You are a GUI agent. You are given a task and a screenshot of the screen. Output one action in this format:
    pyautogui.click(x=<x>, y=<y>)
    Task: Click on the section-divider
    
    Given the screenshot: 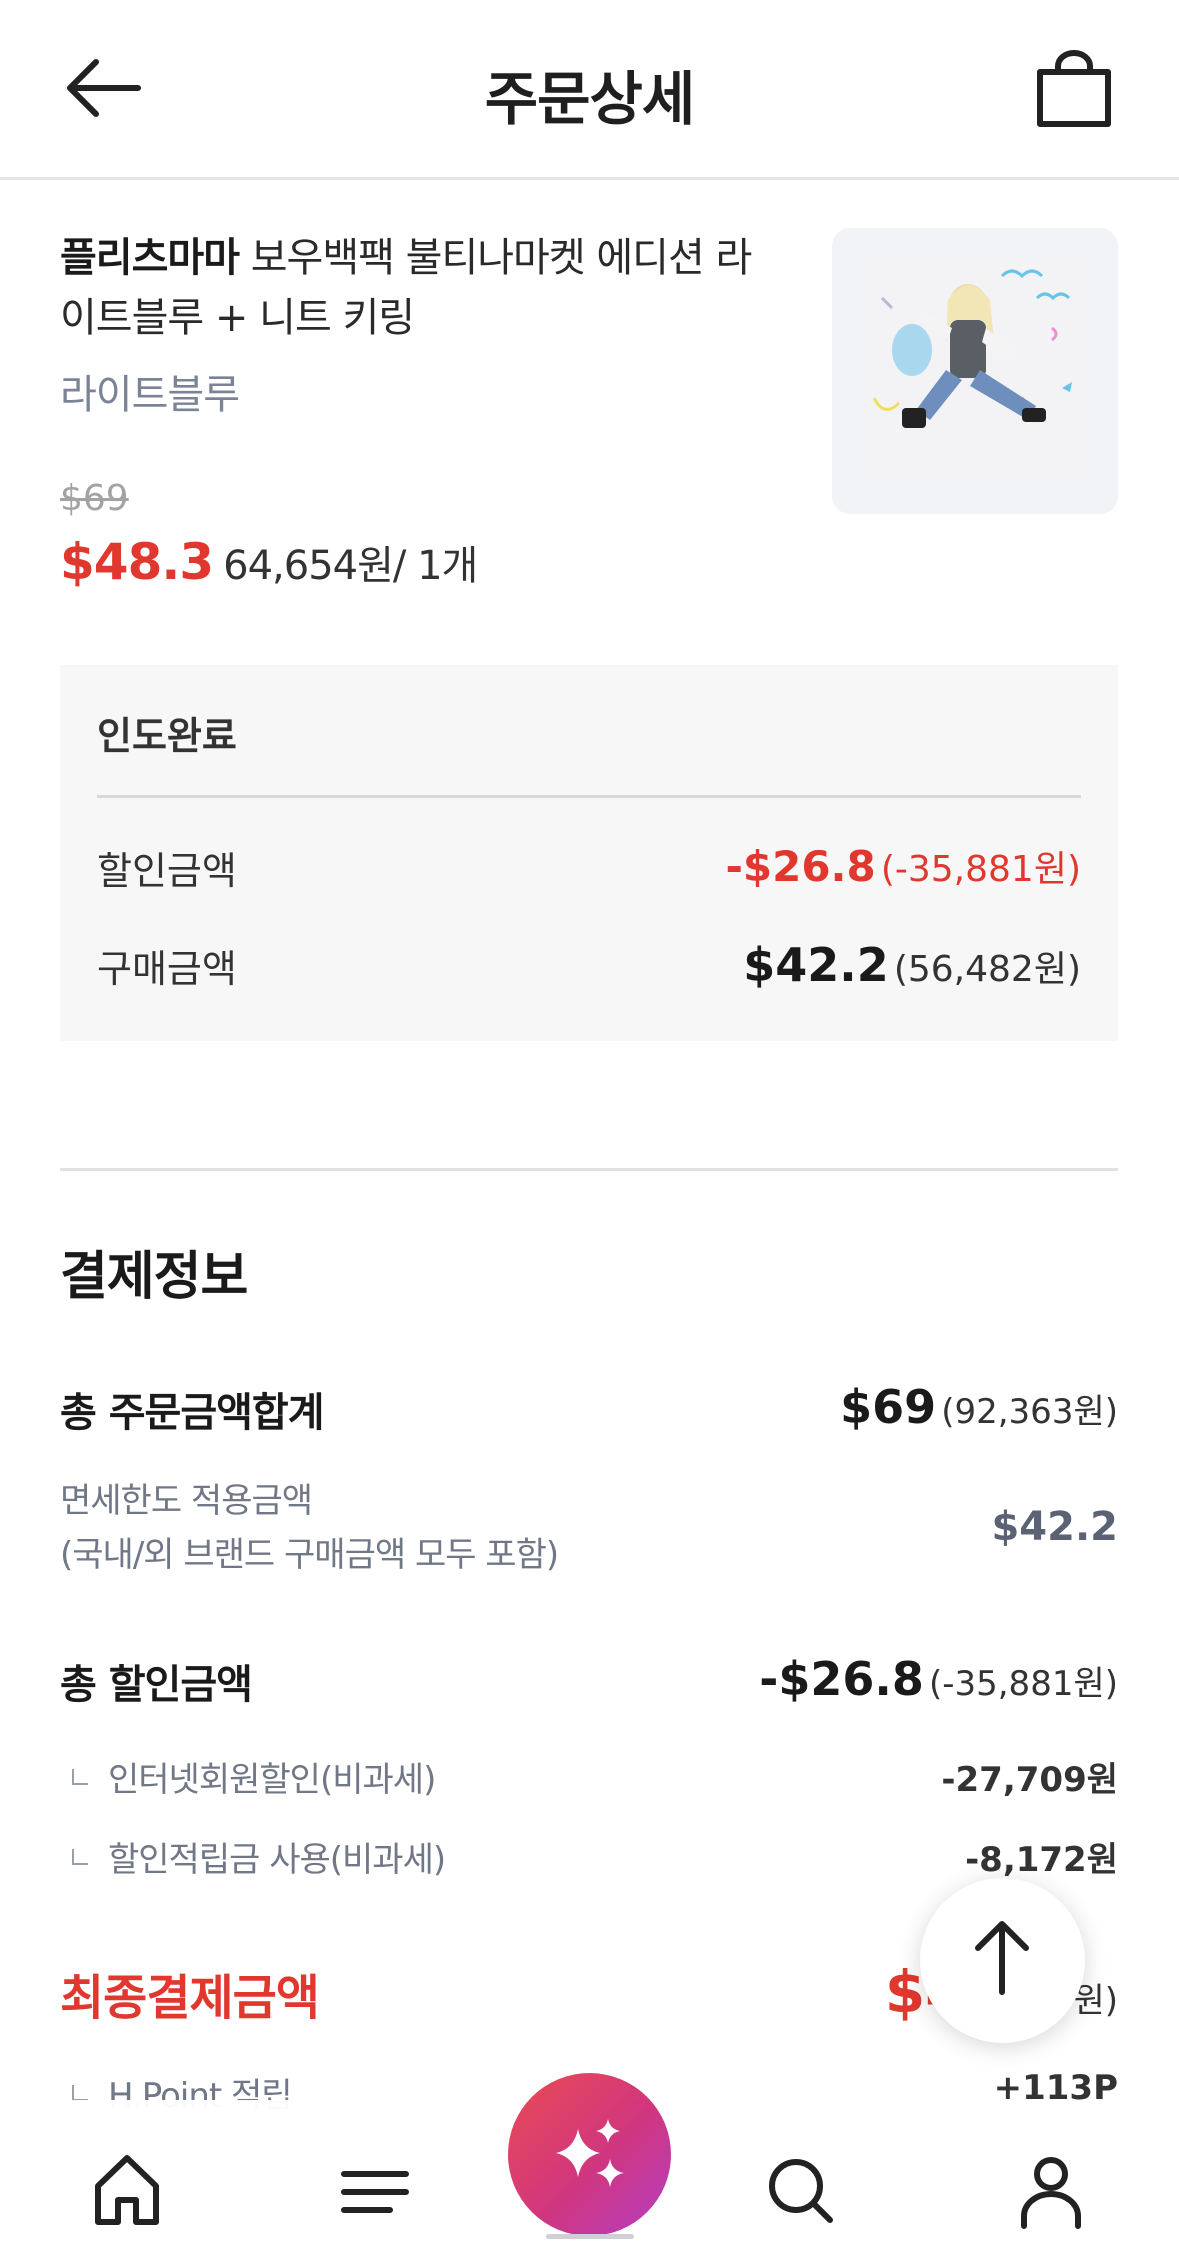 What is the action you would take?
    pyautogui.click(x=589, y=1169)
    